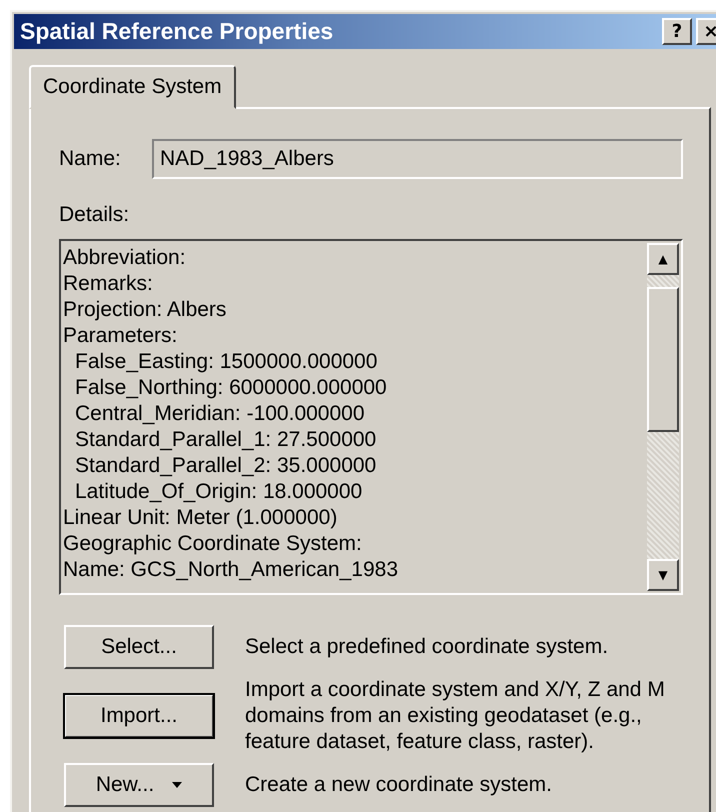 This screenshot has height=812, width=716. Describe the element at coordinates (90, 159) in the screenshot. I see `name-label: Name:` at that location.